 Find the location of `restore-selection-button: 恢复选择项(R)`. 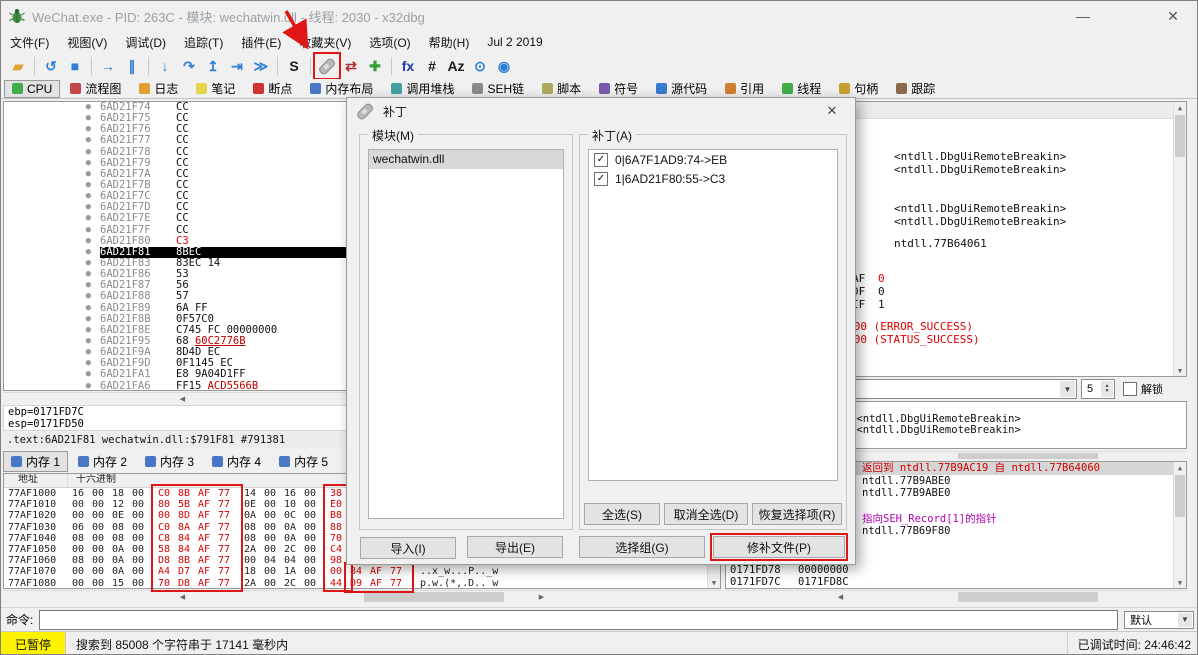

restore-selection-button: 恢复选择项(R) is located at coordinates (797, 514).